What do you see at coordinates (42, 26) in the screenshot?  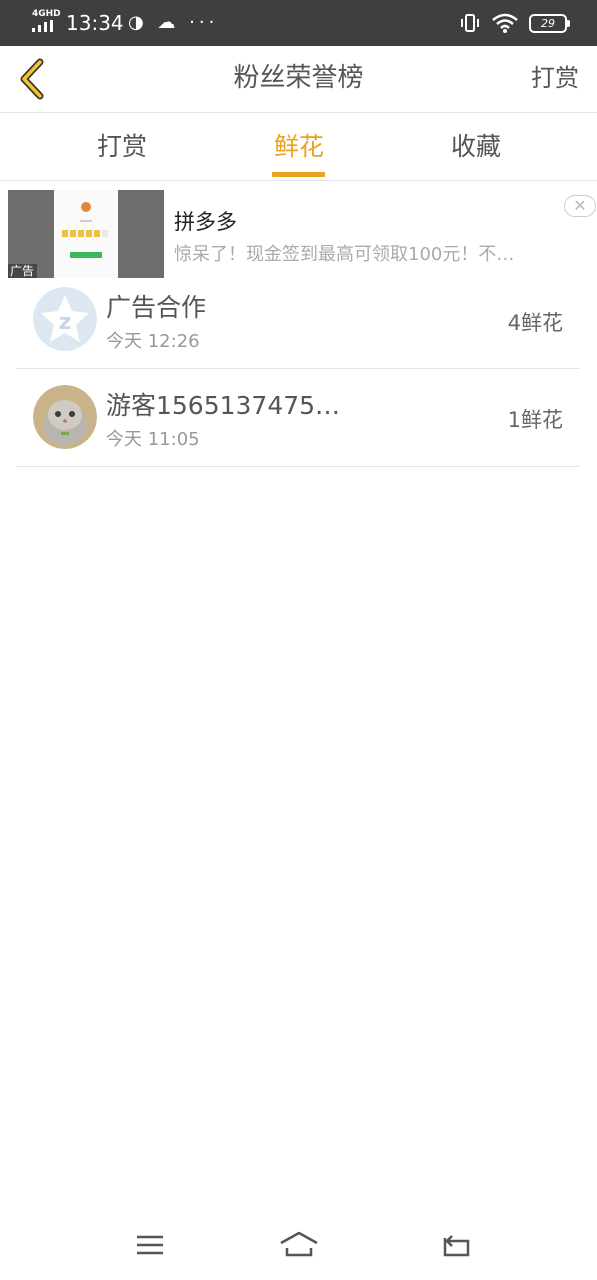 I see `signal-icon` at bounding box center [42, 26].